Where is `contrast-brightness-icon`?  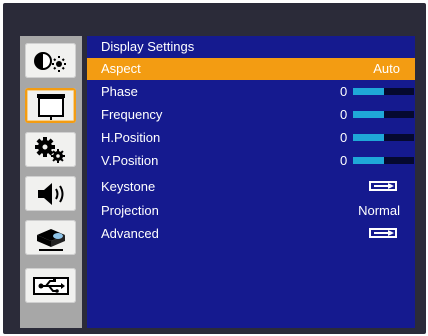 contrast-brightness-icon is located at coordinates (49, 61).